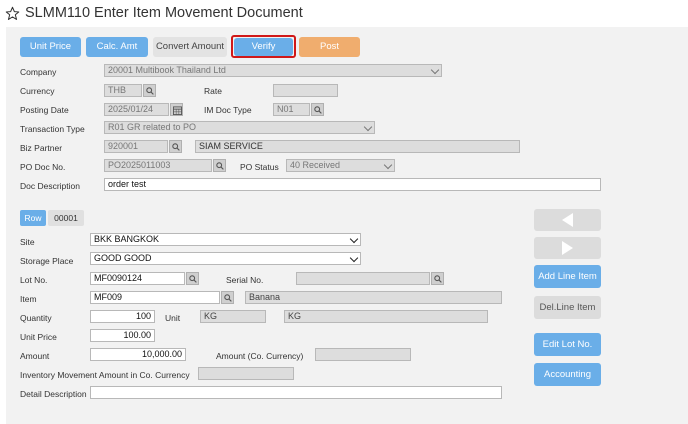 The height and width of the screenshot is (424, 688). Describe the element at coordinates (363, 278) in the screenshot. I see `serial-no-field` at that location.